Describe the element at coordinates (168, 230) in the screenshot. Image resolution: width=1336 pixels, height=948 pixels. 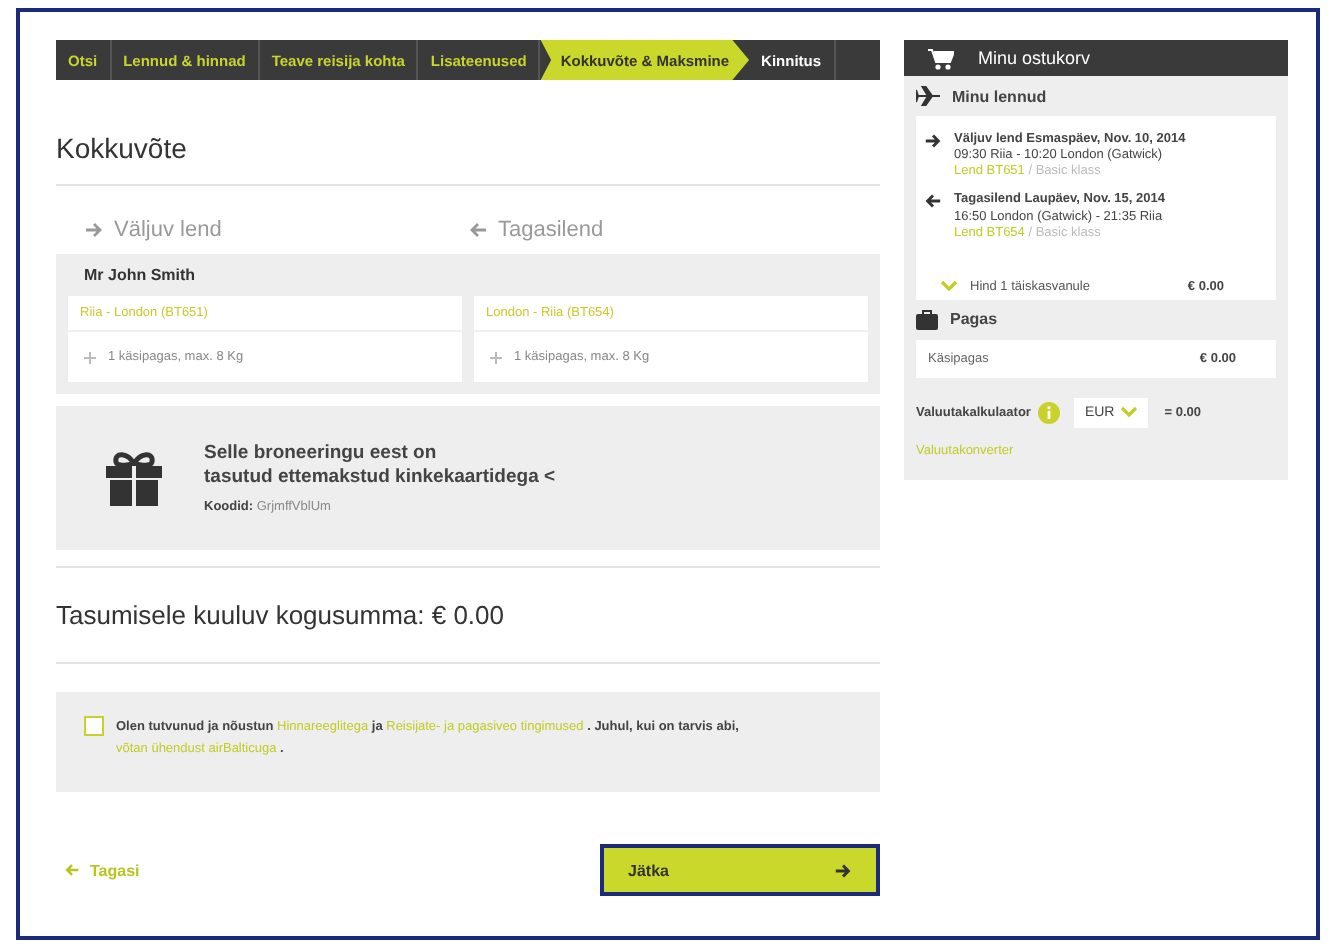
I see `direction-label: Väljuv lend` at that location.